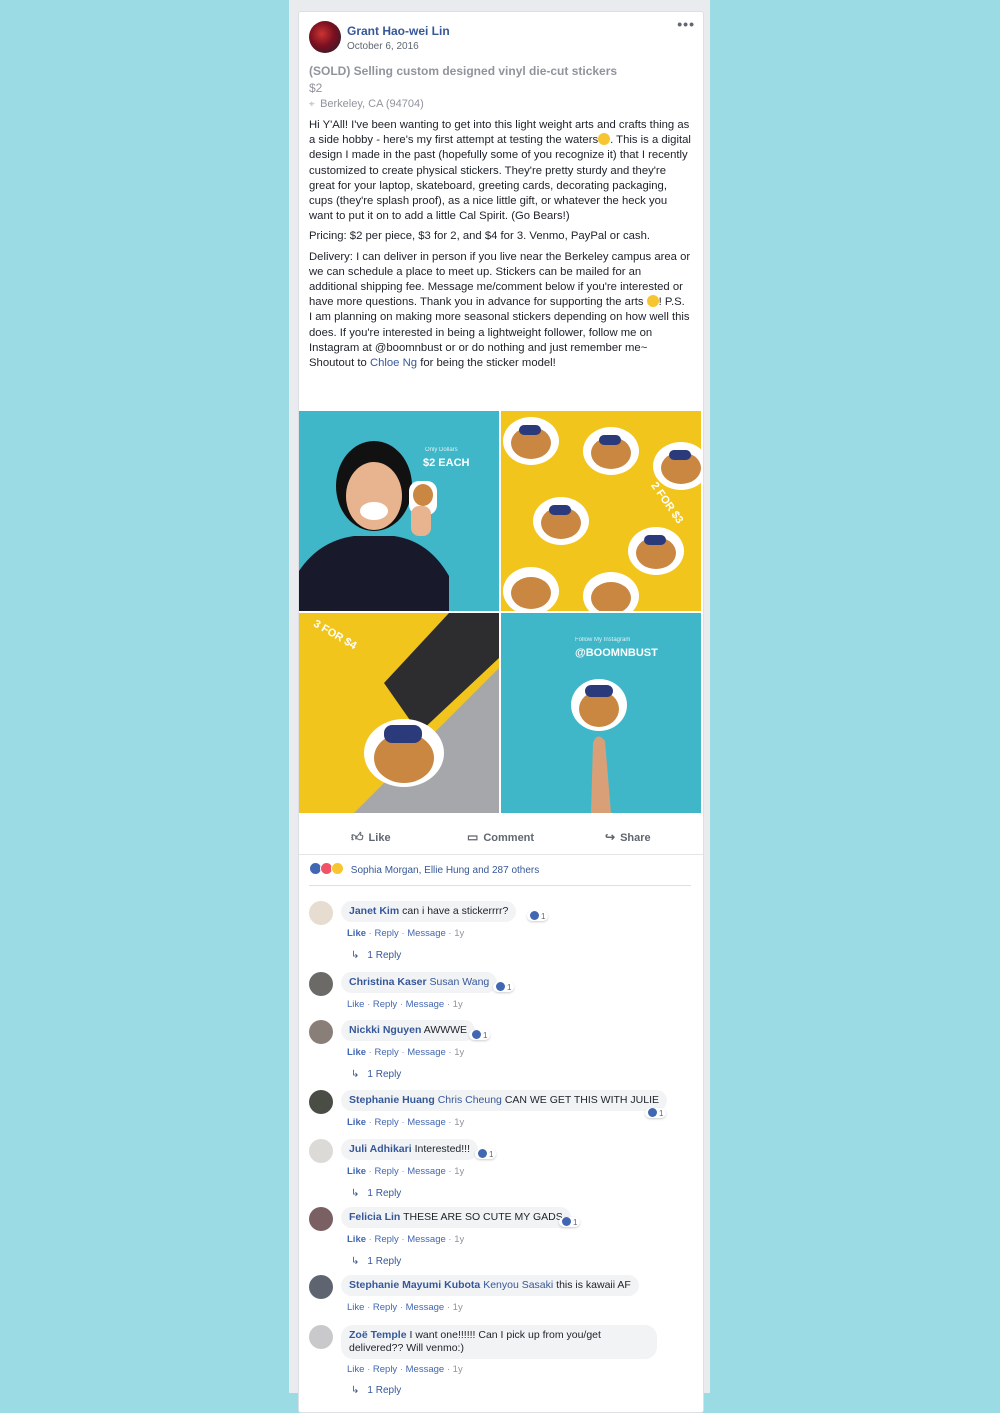 The image size is (1000, 1413). What do you see at coordinates (686, 24) in the screenshot?
I see `ellipsis-icon: •••` at bounding box center [686, 24].